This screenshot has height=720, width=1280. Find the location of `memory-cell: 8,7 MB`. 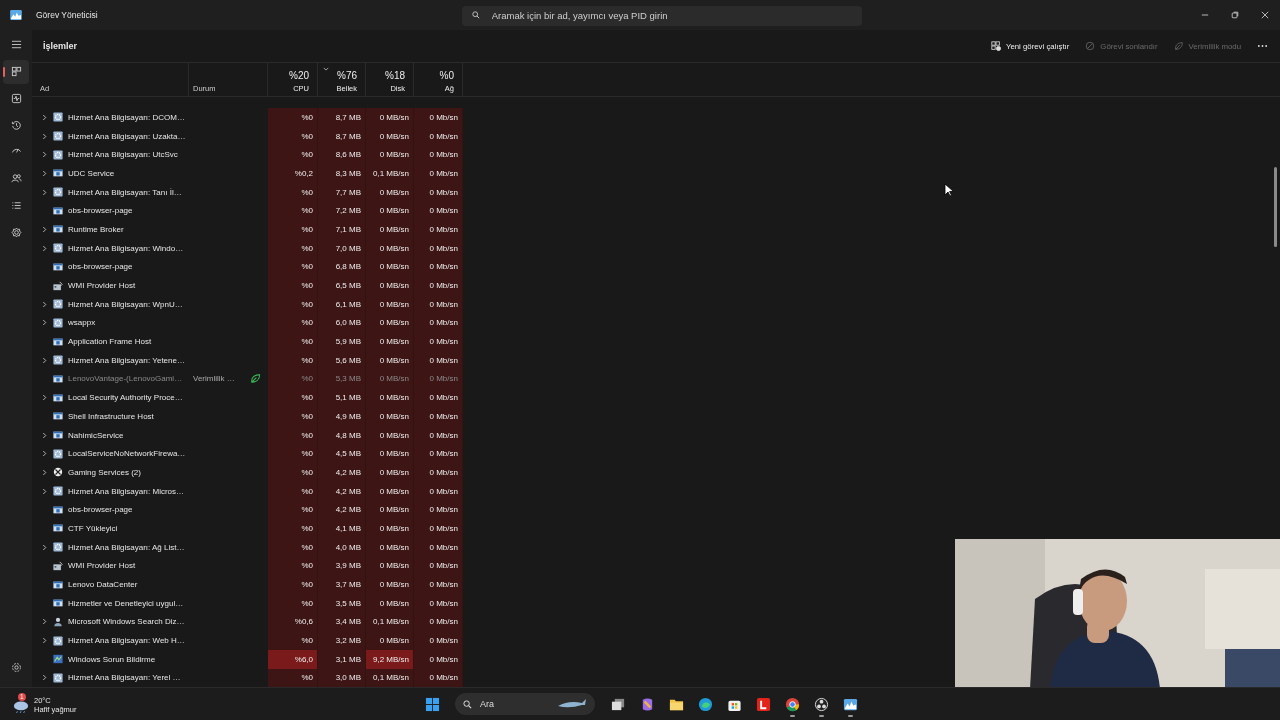

memory-cell: 8,7 MB is located at coordinates (342, 117).